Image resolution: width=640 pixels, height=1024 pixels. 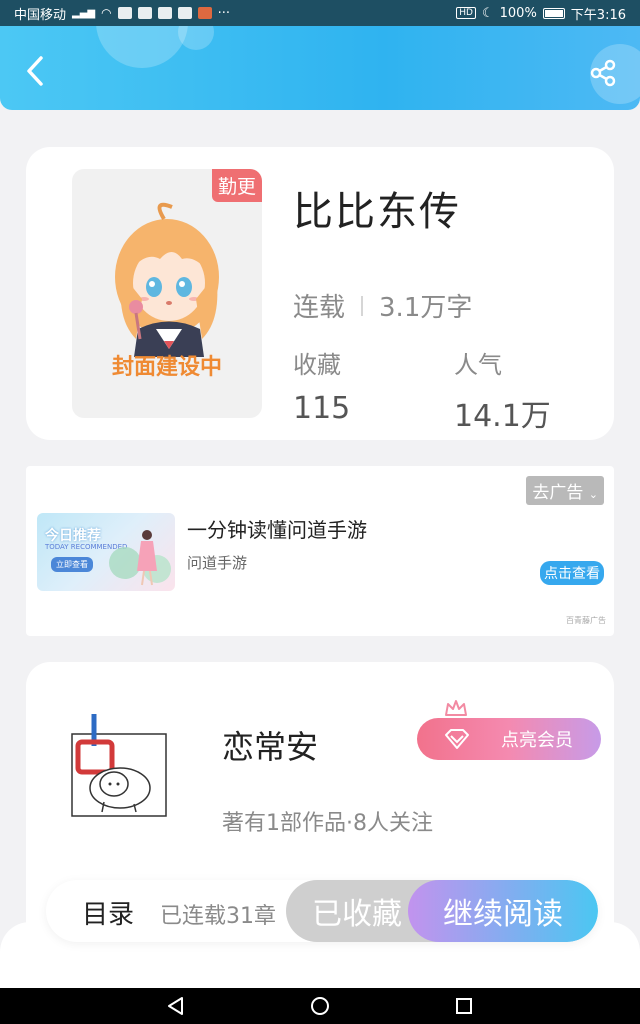 I want to click on author-avatar, so click(x=129, y=772).